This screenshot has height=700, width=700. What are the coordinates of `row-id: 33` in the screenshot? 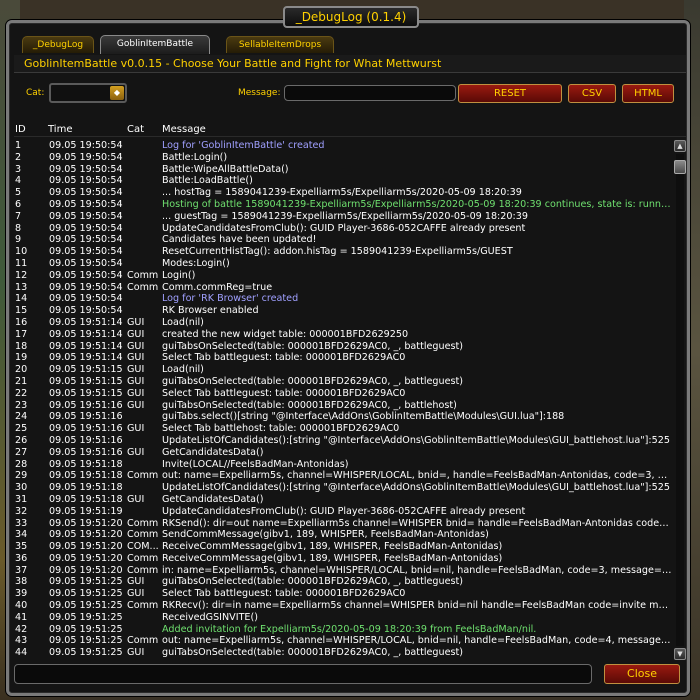 It's located at (21, 523).